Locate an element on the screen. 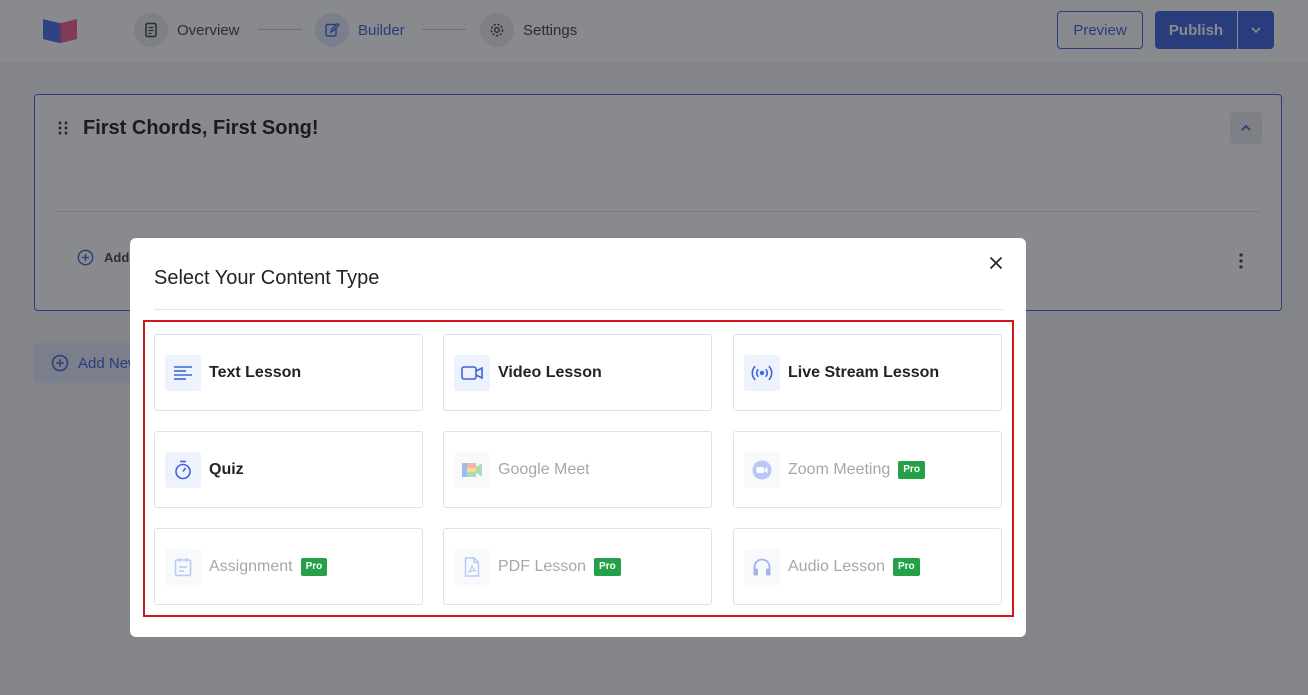 This screenshot has width=1308, height=695. video-camera-icon is located at coordinates (472, 372).